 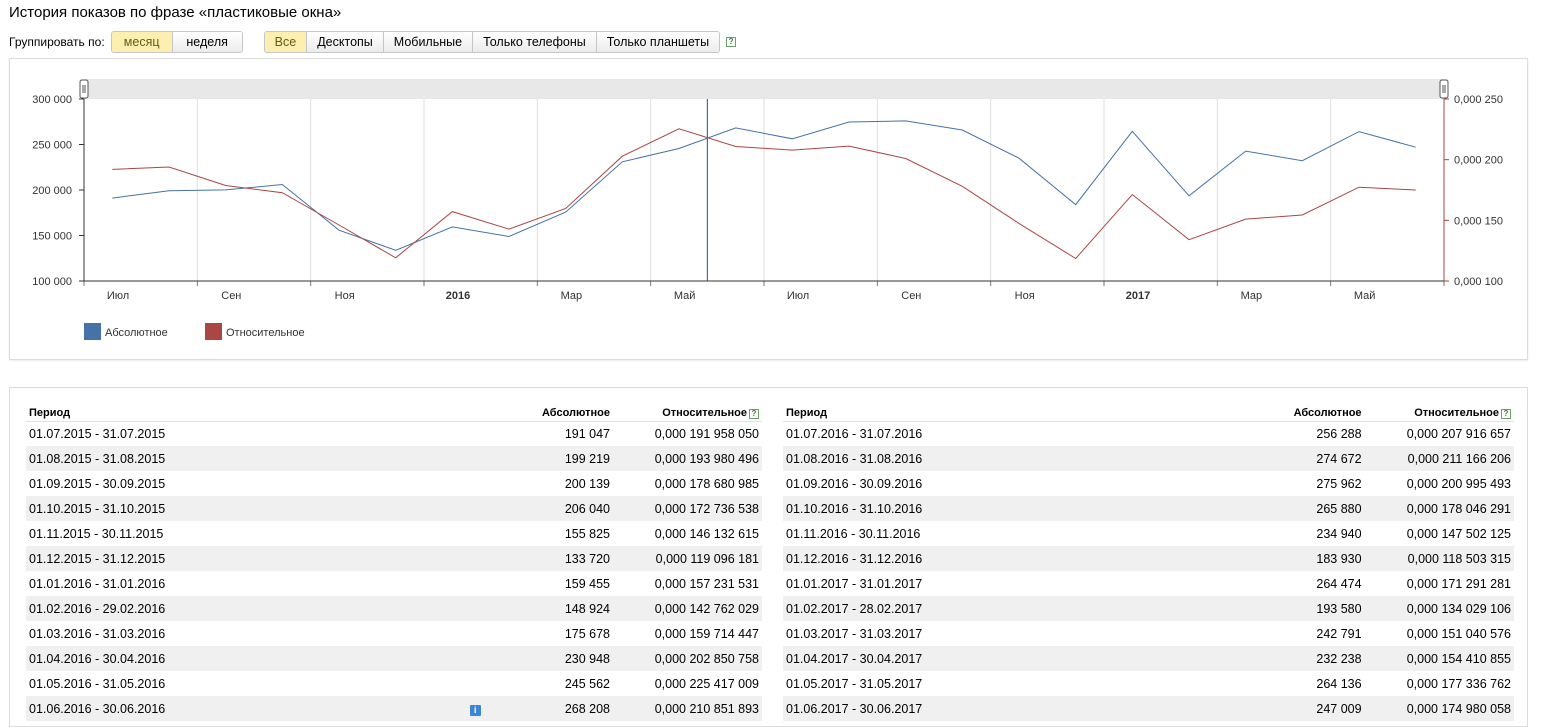 What do you see at coordinates (1458, 483) in the screenshot?
I see `cell-value: 0,000 200 995 493` at bounding box center [1458, 483].